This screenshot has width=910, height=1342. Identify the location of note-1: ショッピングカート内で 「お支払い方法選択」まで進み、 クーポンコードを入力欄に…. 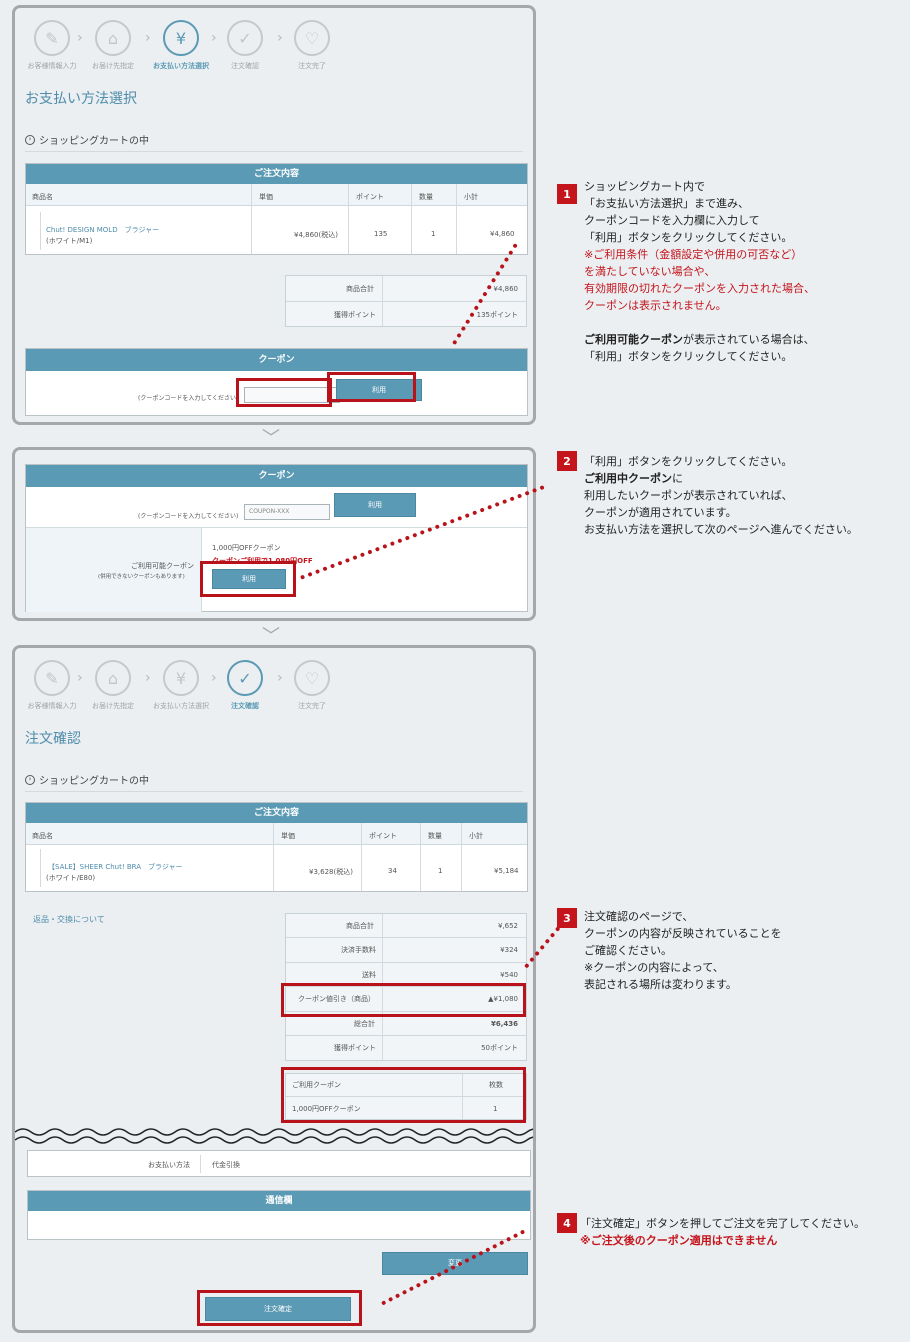
(699, 271).